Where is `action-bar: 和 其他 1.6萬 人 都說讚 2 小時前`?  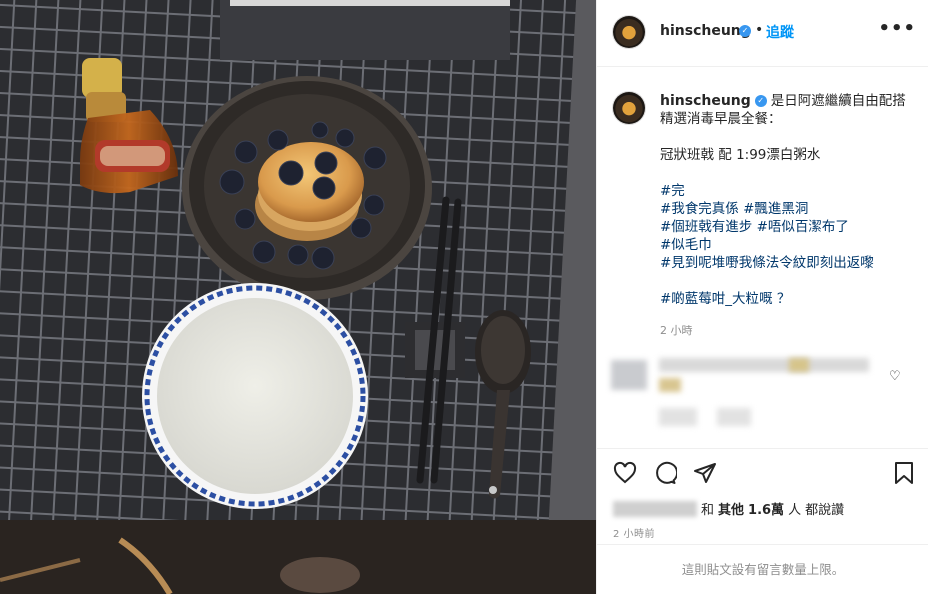
action-bar: 和 其他 1.6萬 人 都說讚 2 小時前 is located at coordinates (762, 496).